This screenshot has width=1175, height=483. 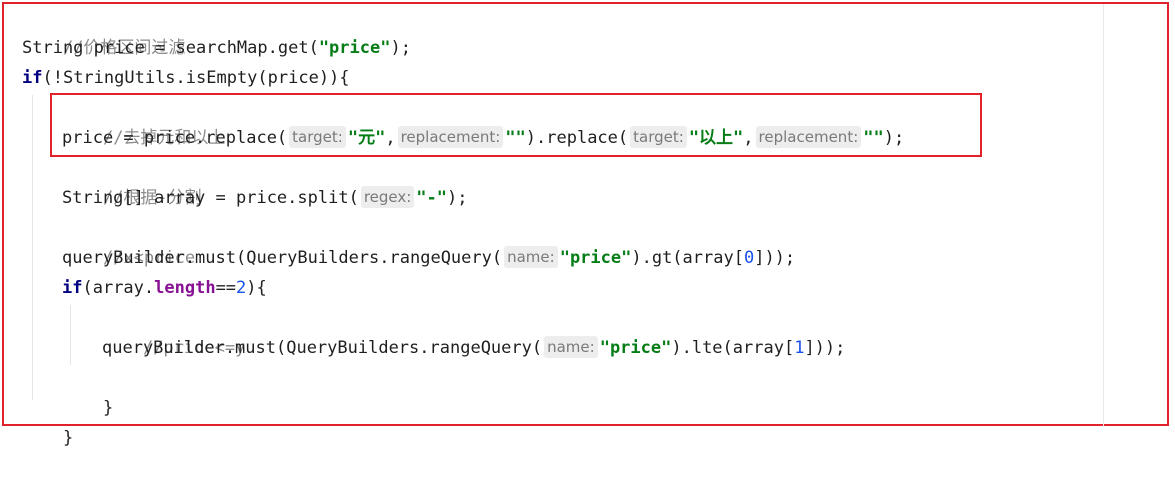 What do you see at coordinates (87, 390) in the screenshot?
I see `code-line-13: }` at bounding box center [87, 390].